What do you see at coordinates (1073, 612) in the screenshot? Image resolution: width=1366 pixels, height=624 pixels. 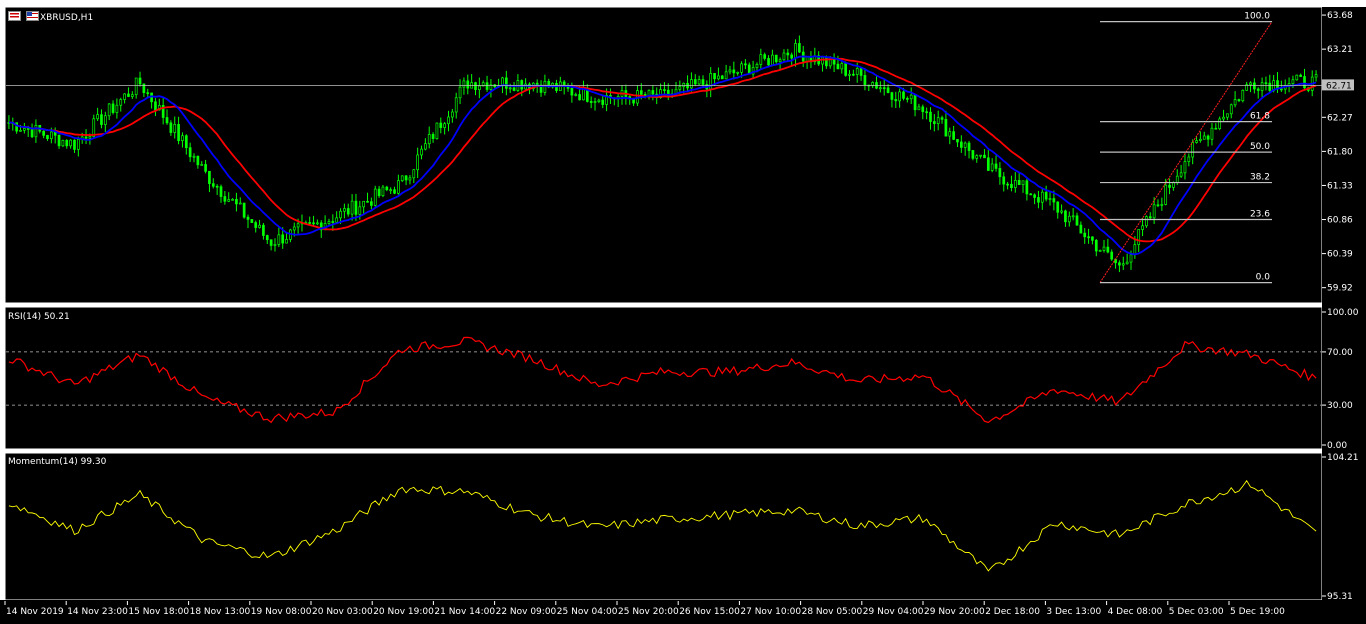 I see `time-tick-label: 3 Dec 13:00` at bounding box center [1073, 612].